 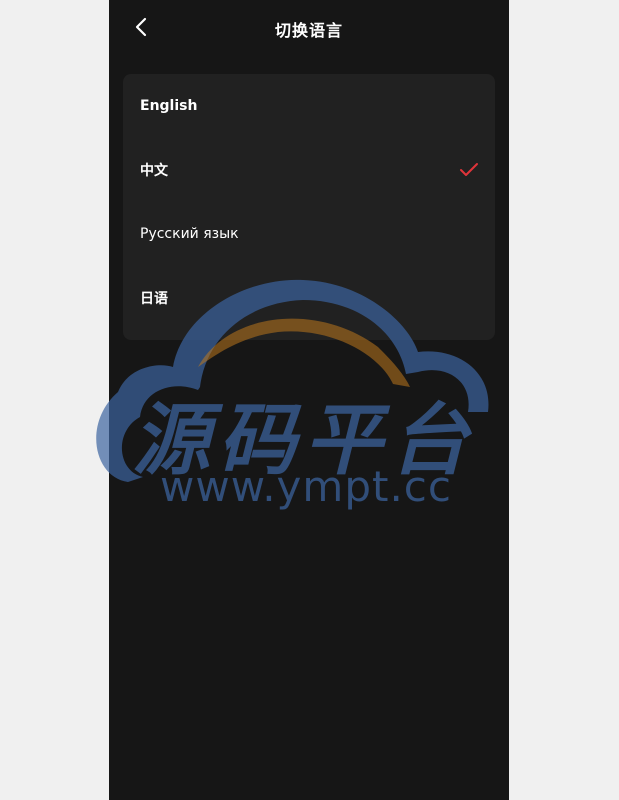 I want to click on header: 切换语言, so click(x=309, y=28).